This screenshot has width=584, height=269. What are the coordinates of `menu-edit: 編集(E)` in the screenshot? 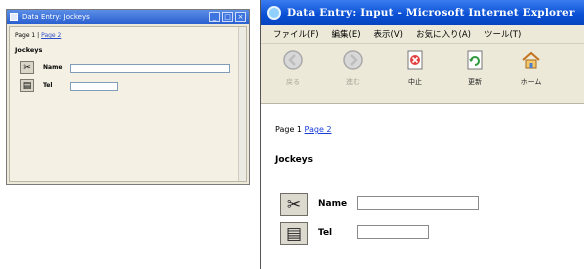 It's located at (346, 34).